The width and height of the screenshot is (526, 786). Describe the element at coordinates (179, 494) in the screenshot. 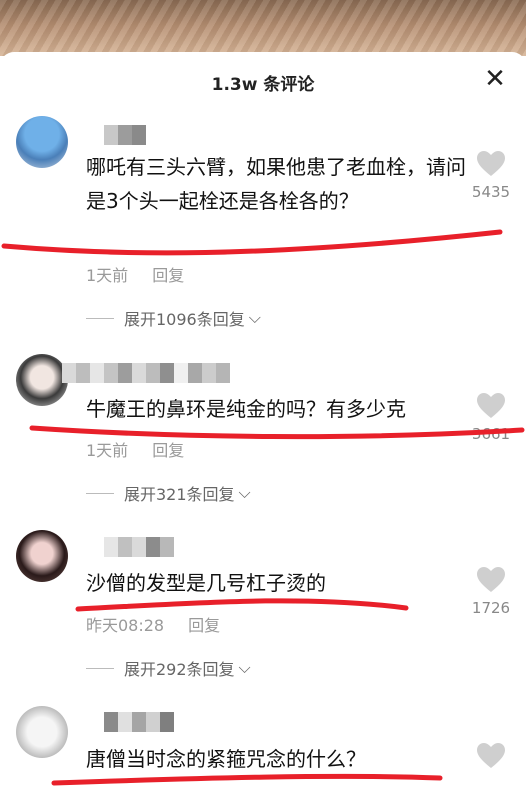

I see `expand-replies-label: 展开321条回复` at that location.